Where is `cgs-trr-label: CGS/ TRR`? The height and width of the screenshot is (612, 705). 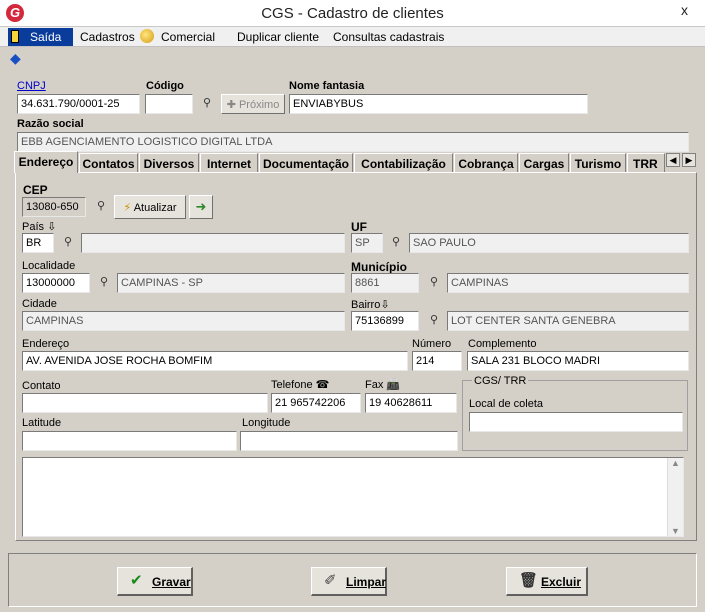 cgs-trr-label: CGS/ TRR is located at coordinates (500, 381).